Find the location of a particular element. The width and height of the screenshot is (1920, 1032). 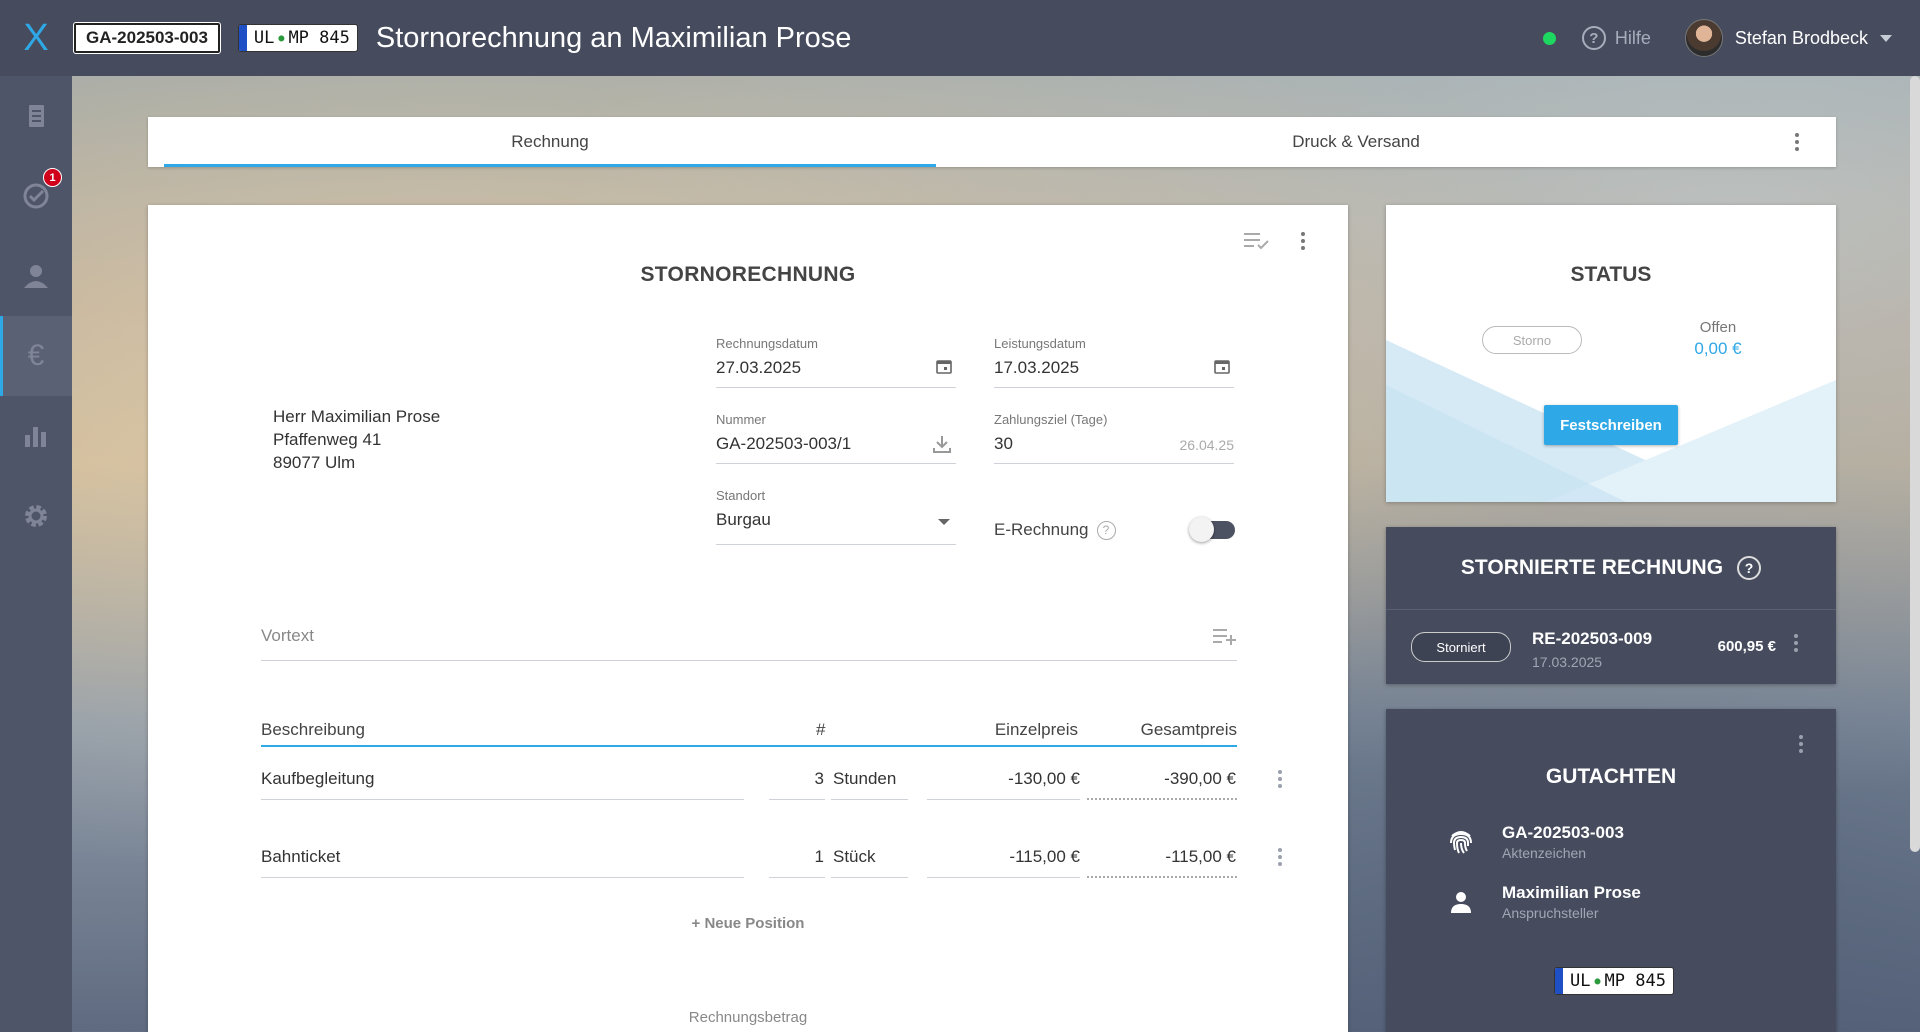

cancelled-invoice-more-icon is located at coordinates (1796, 643).